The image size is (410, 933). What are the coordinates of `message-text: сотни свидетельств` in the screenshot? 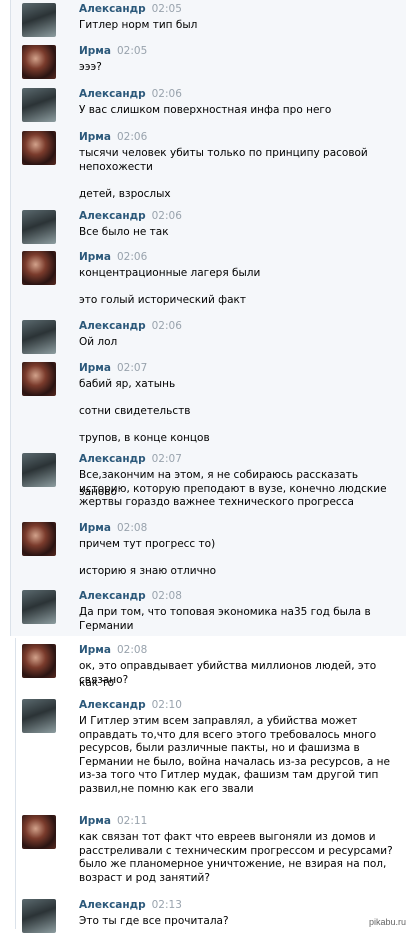 It's located at (135, 411).